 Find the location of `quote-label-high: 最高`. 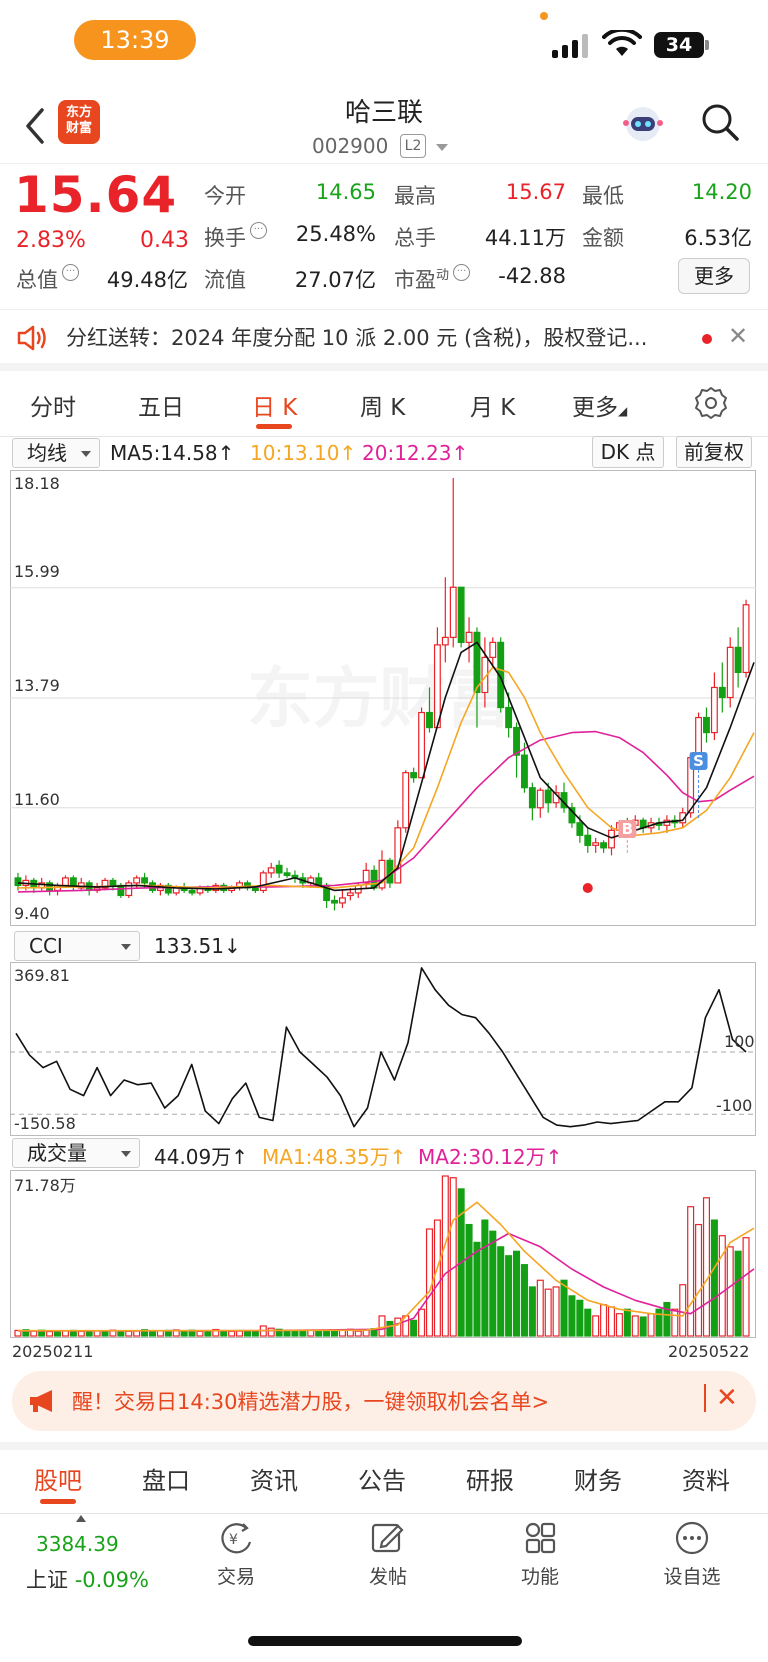

quote-label-high: 最高 is located at coordinates (415, 196).